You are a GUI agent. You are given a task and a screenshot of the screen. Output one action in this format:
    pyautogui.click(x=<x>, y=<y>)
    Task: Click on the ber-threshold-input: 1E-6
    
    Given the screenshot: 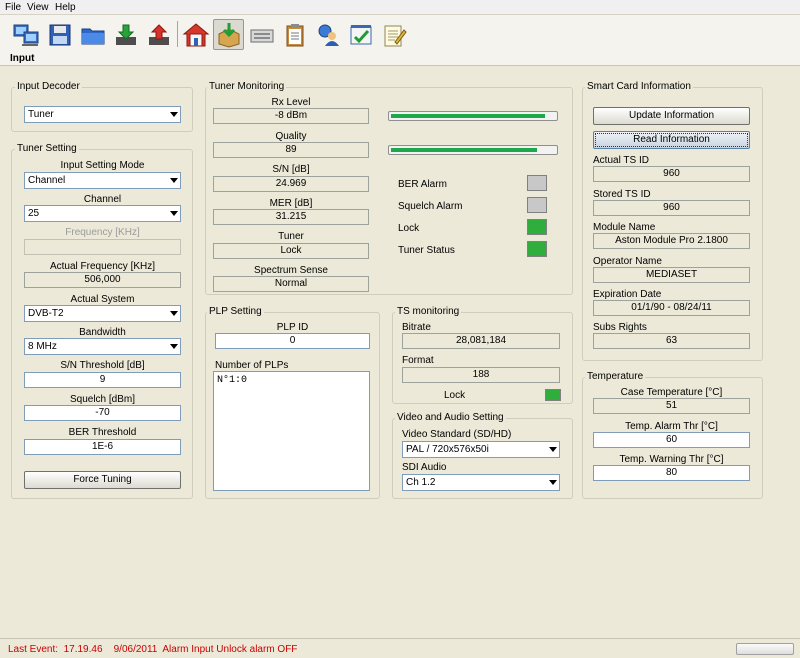 What is the action you would take?
    pyautogui.click(x=102, y=447)
    